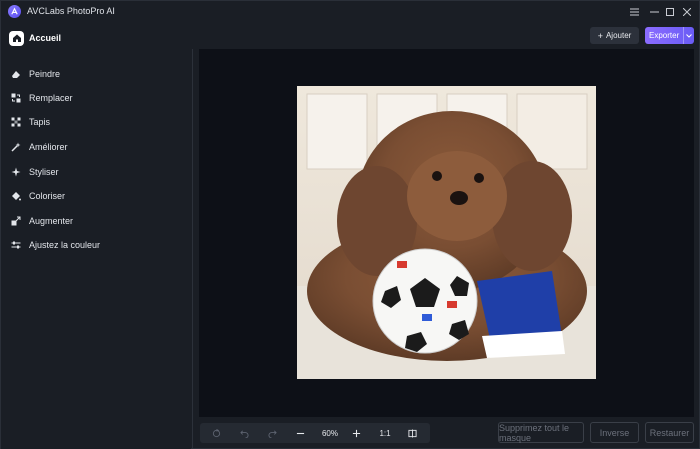  I want to click on sidebar-item-ajustez-la-couleur: Ajustez la couleur, so click(55, 245).